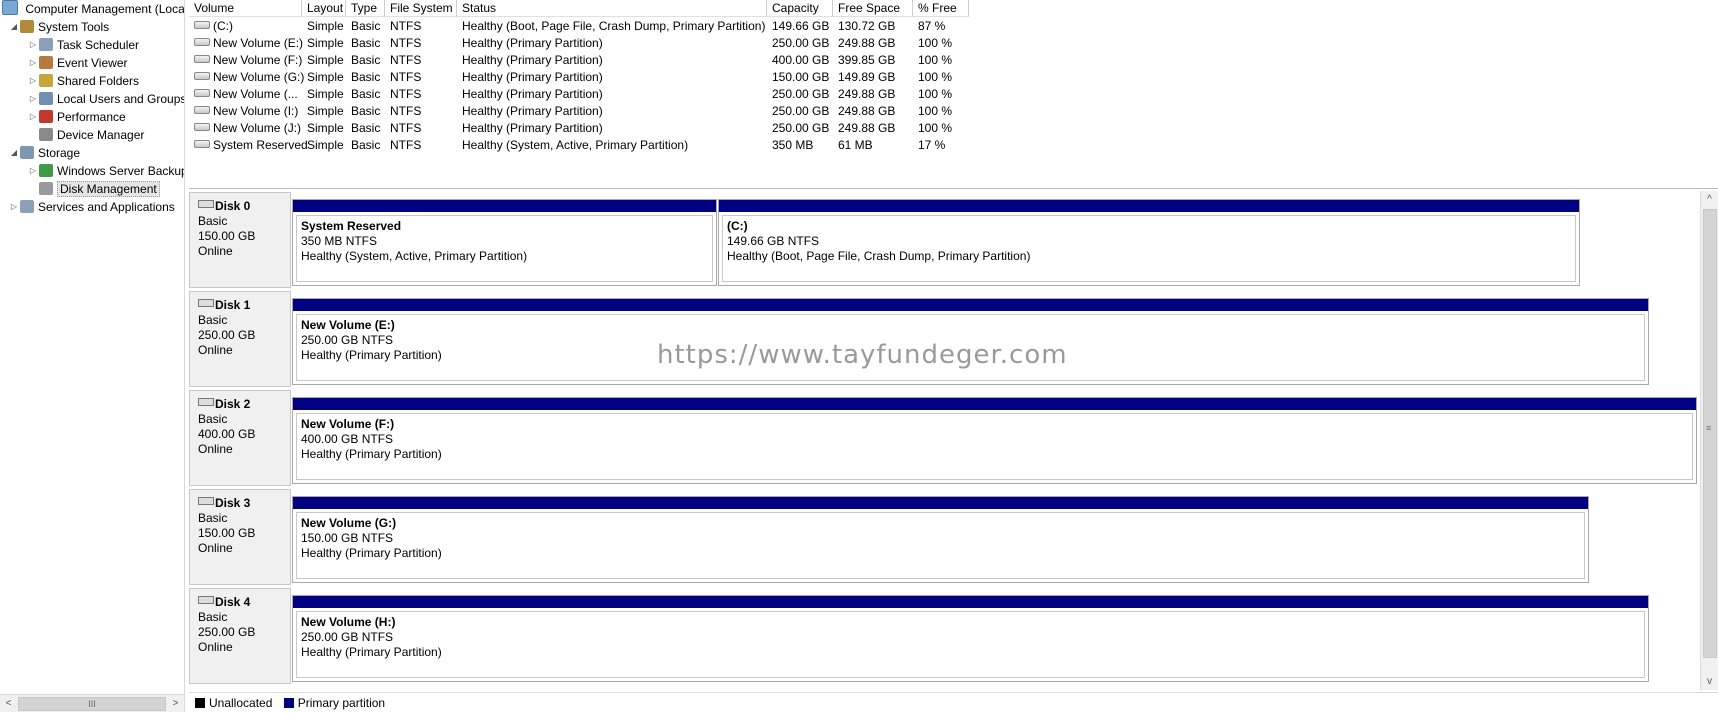 The height and width of the screenshot is (713, 1718). Describe the element at coordinates (1709, 199) in the screenshot. I see `scroll-up-icon: ^` at that location.